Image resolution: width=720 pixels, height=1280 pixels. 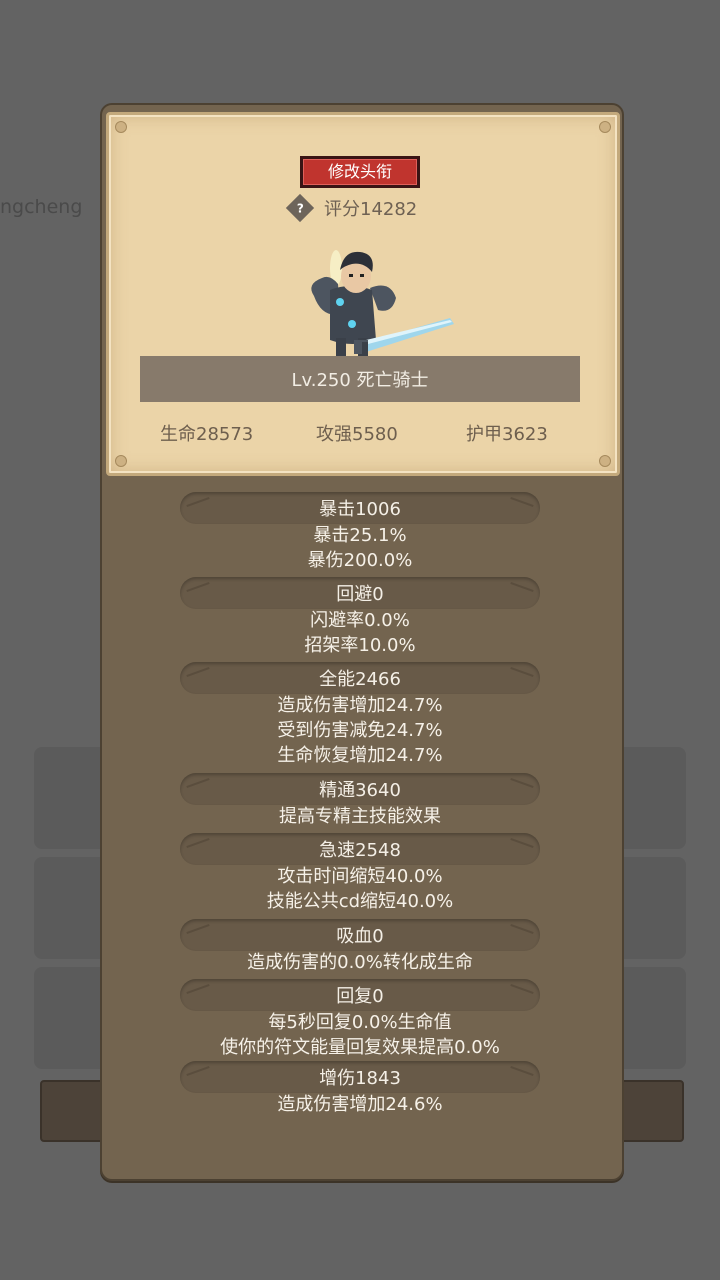 What do you see at coordinates (360, 995) in the screenshot?
I see `regen-header: 回复0` at bounding box center [360, 995].